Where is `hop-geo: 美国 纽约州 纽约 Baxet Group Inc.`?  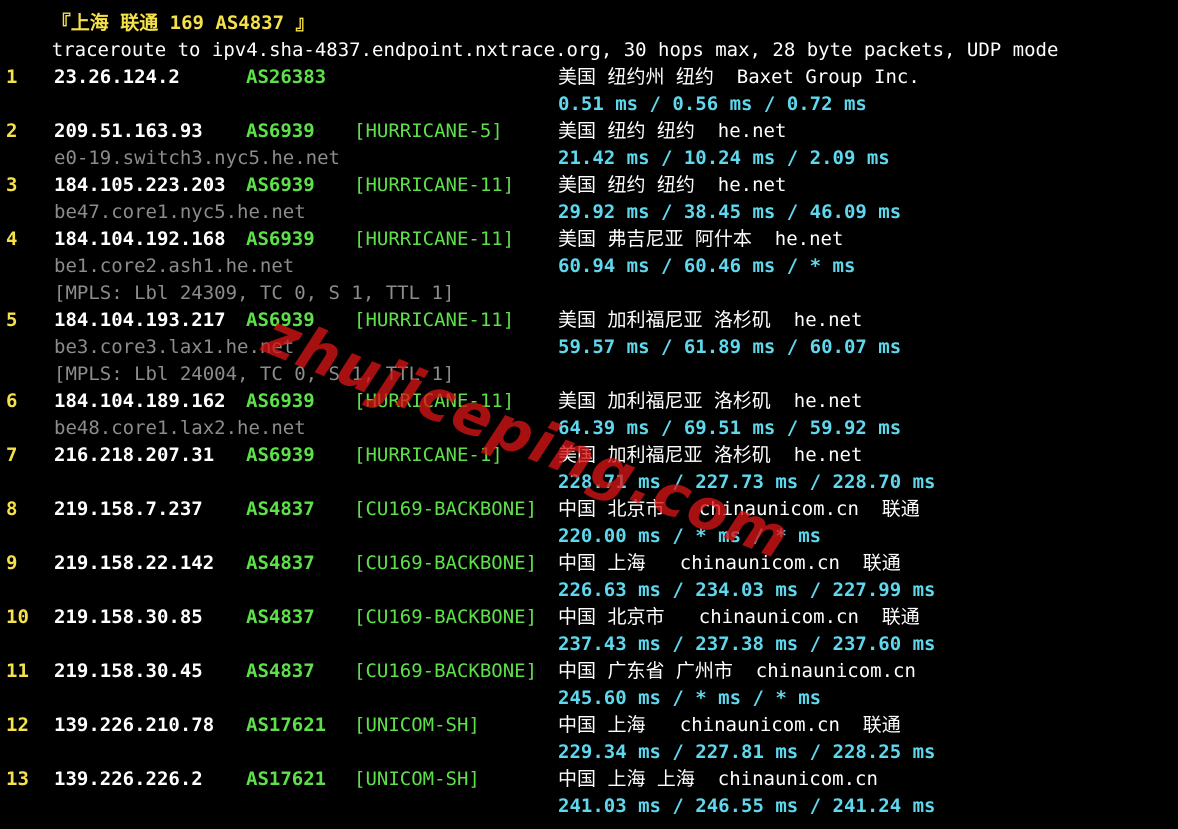
hop-geo: 美国 纽约州 纽约 Baxet Group Inc. is located at coordinates (739, 77).